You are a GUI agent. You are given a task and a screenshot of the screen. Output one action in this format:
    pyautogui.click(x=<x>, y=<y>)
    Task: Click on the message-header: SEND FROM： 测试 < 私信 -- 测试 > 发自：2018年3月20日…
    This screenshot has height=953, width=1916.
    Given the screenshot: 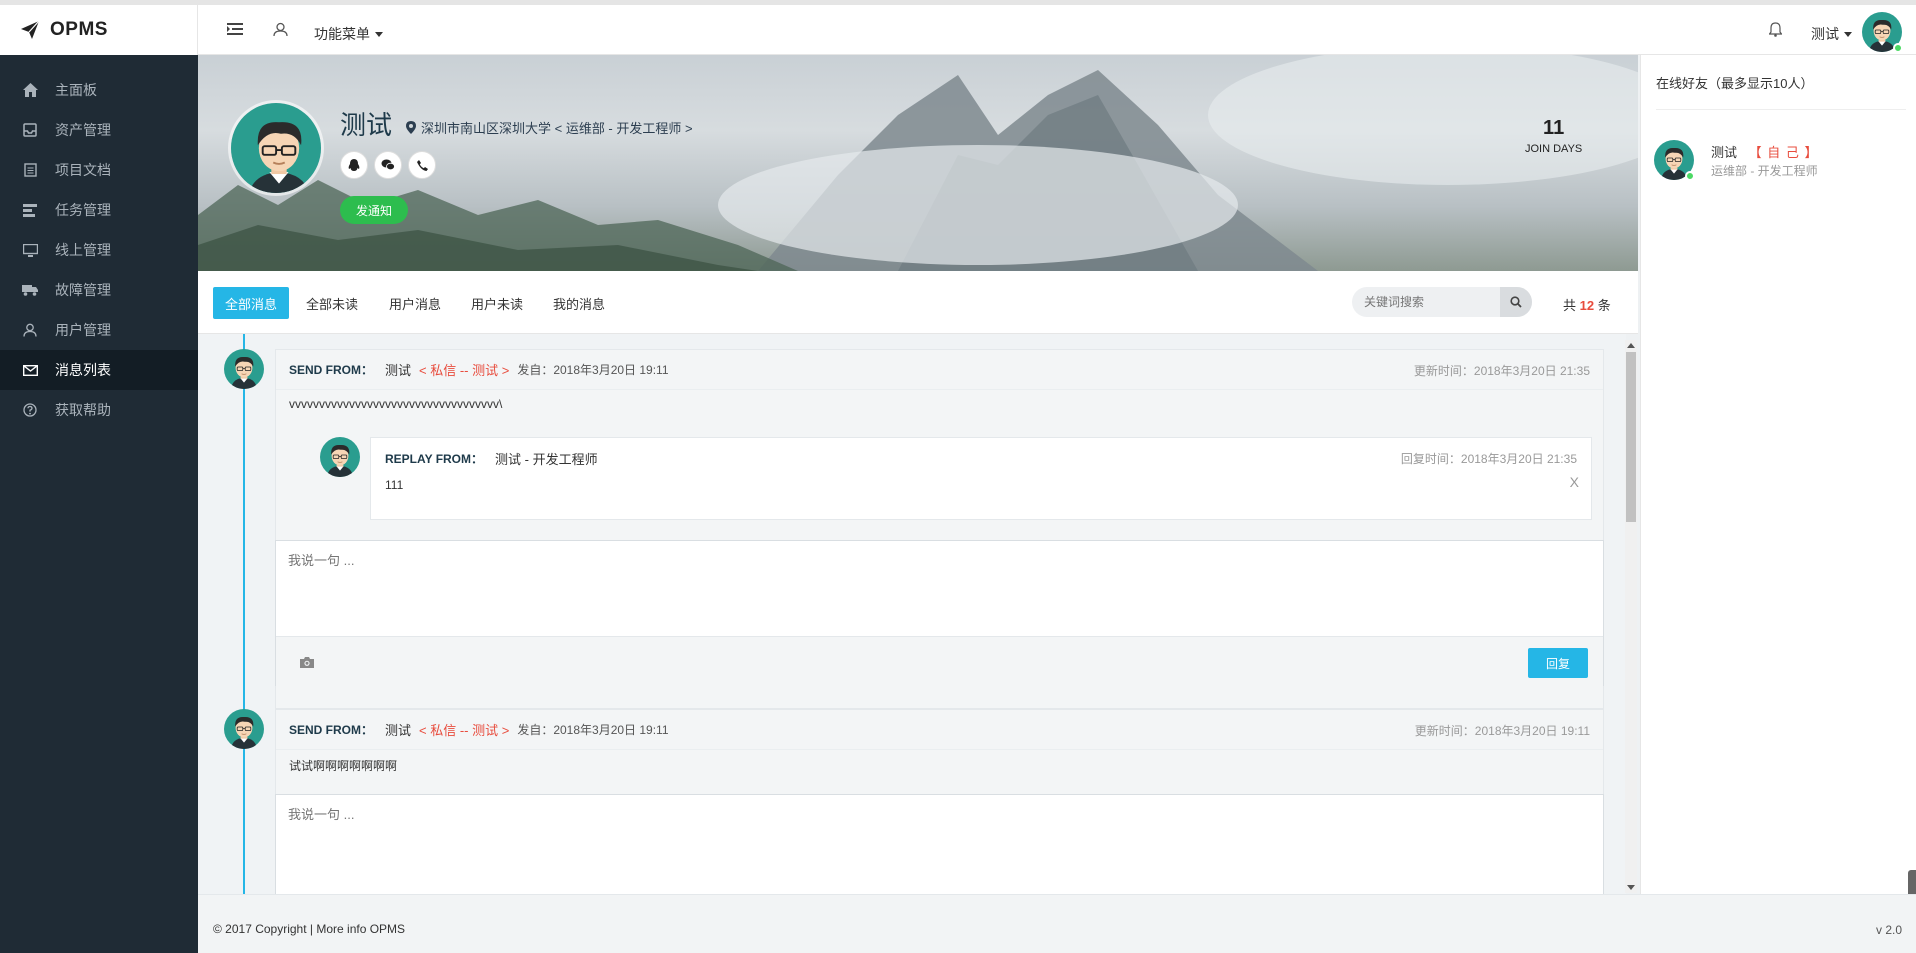 What is the action you would take?
    pyautogui.click(x=939, y=370)
    